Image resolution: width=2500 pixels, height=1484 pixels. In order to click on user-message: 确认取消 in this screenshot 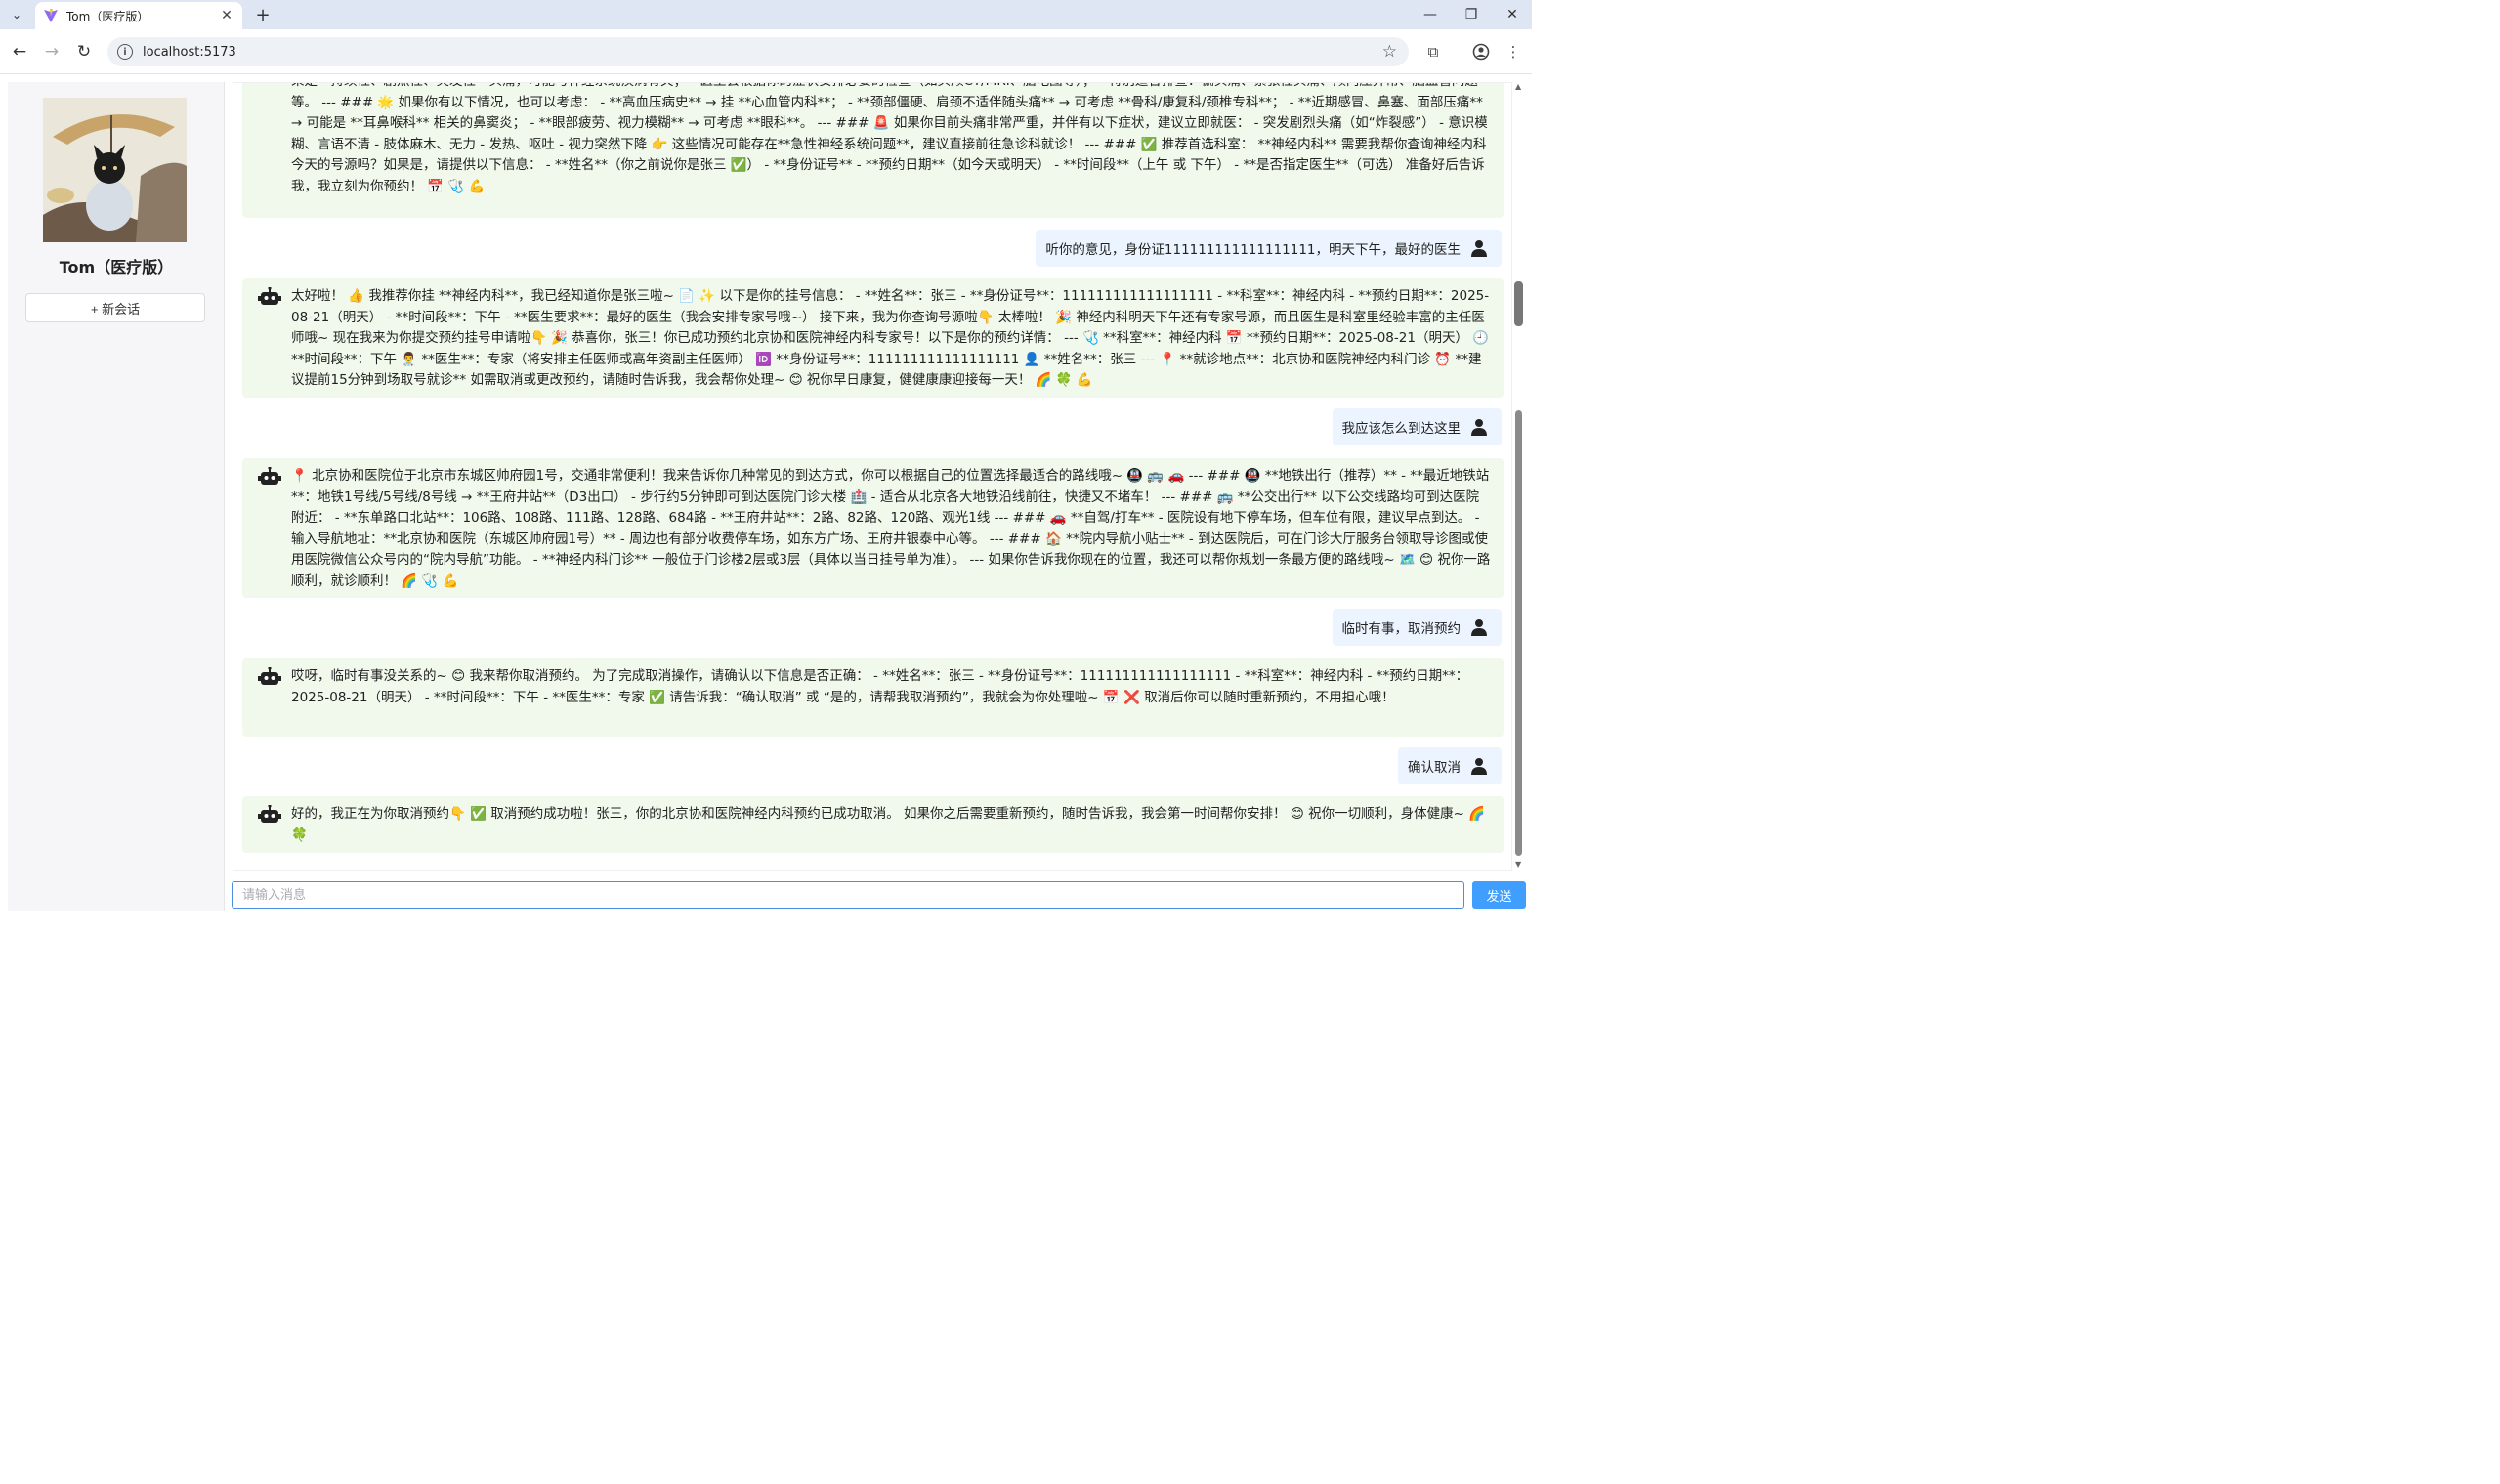, I will do `click(1450, 765)`.